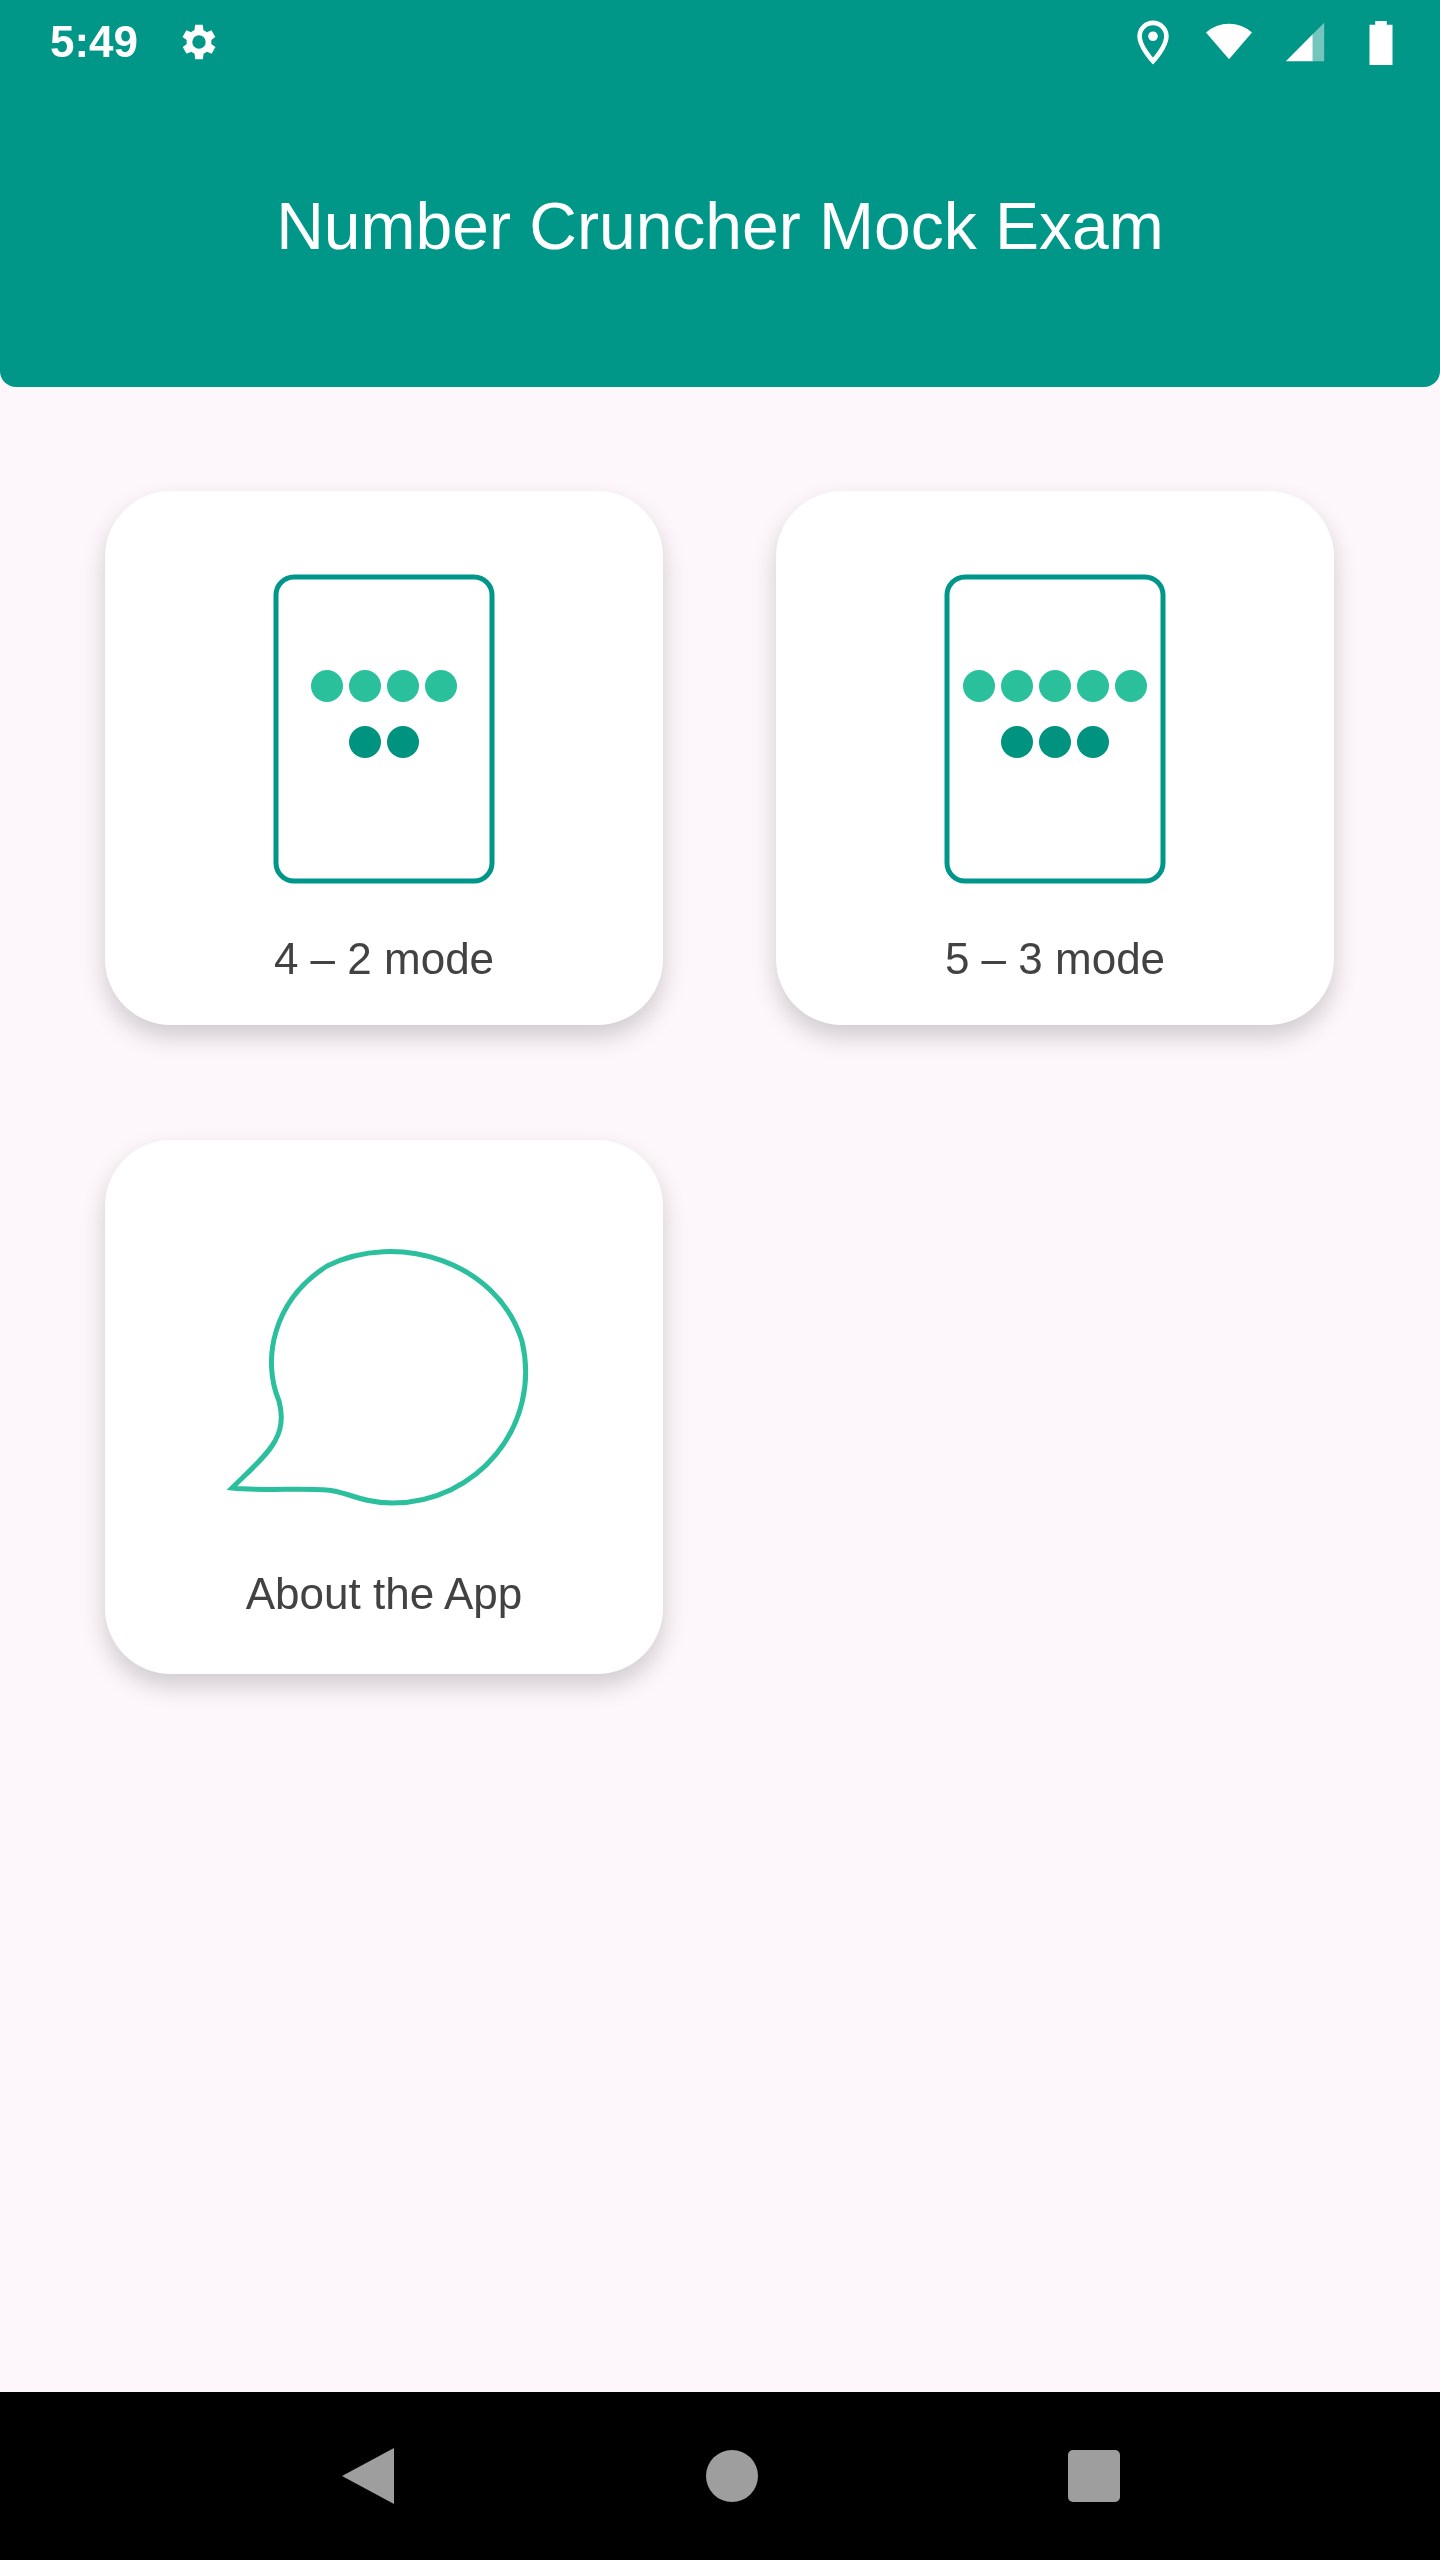 Image resolution: width=1440 pixels, height=2560 pixels. What do you see at coordinates (732, 2476) in the screenshot?
I see `home-icon` at bounding box center [732, 2476].